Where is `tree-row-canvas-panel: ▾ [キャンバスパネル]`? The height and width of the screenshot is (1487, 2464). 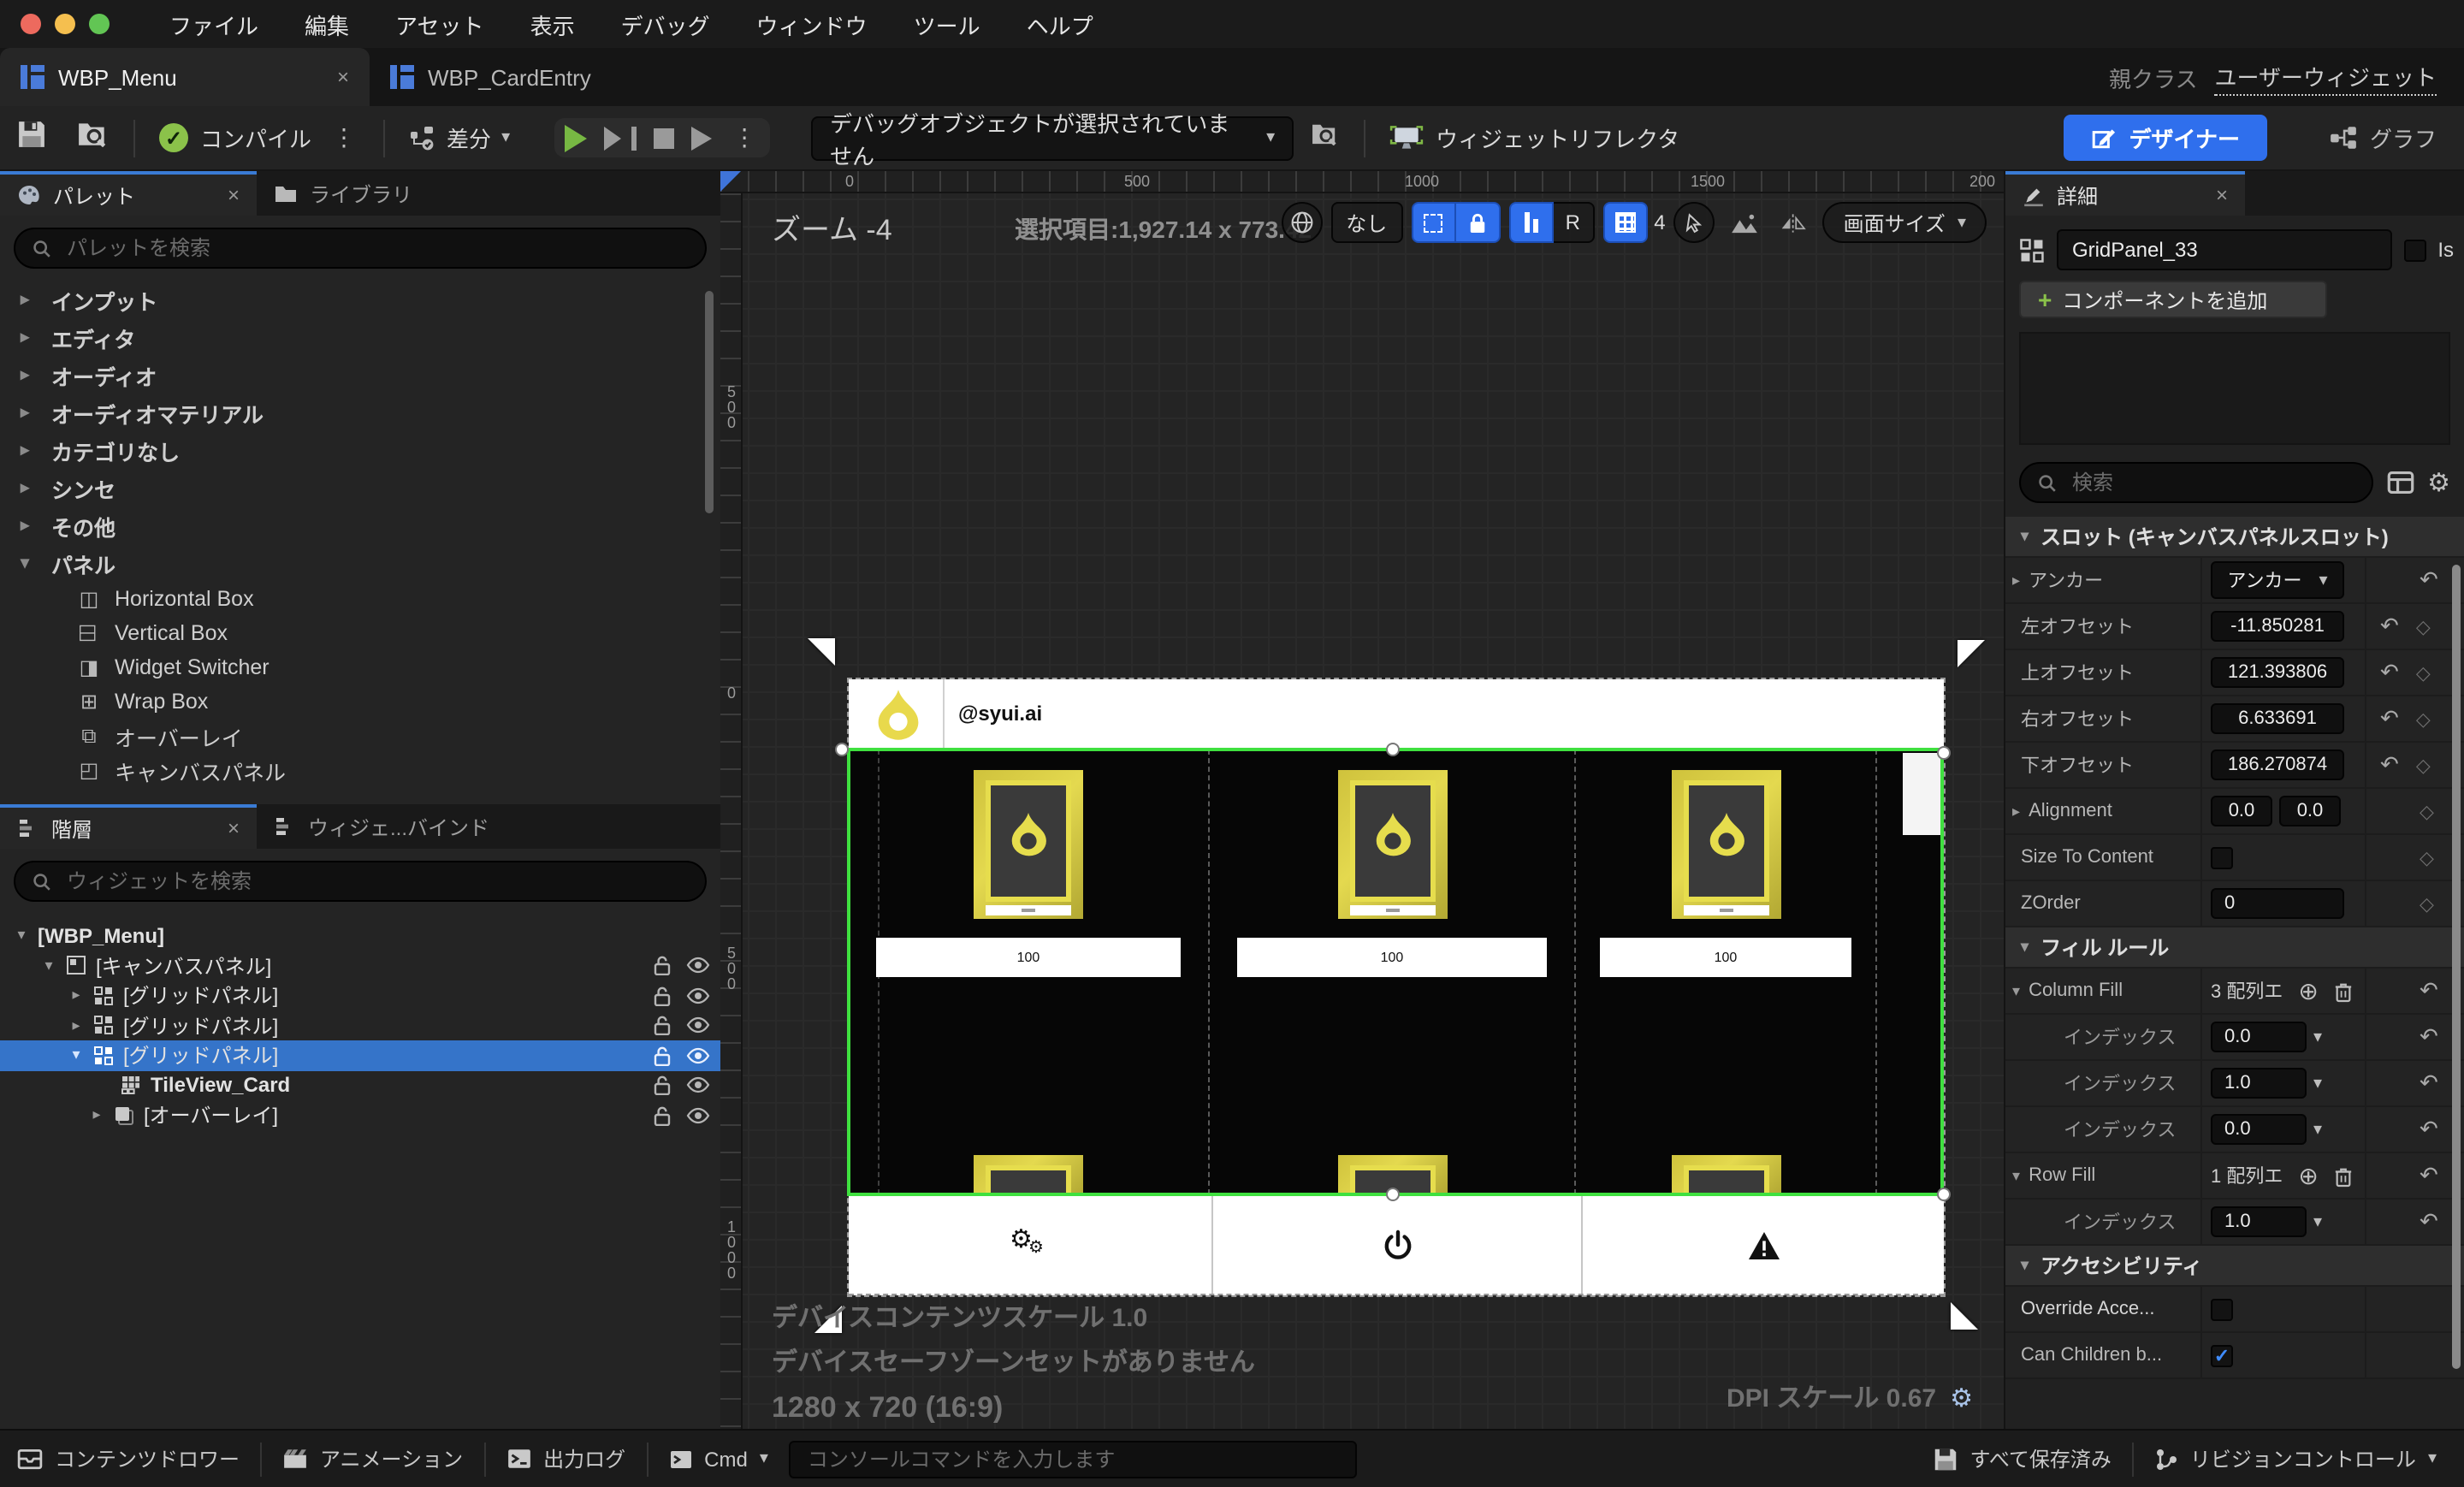 tree-row-canvas-panel: ▾ [キャンバスパネル] is located at coordinates (360, 965).